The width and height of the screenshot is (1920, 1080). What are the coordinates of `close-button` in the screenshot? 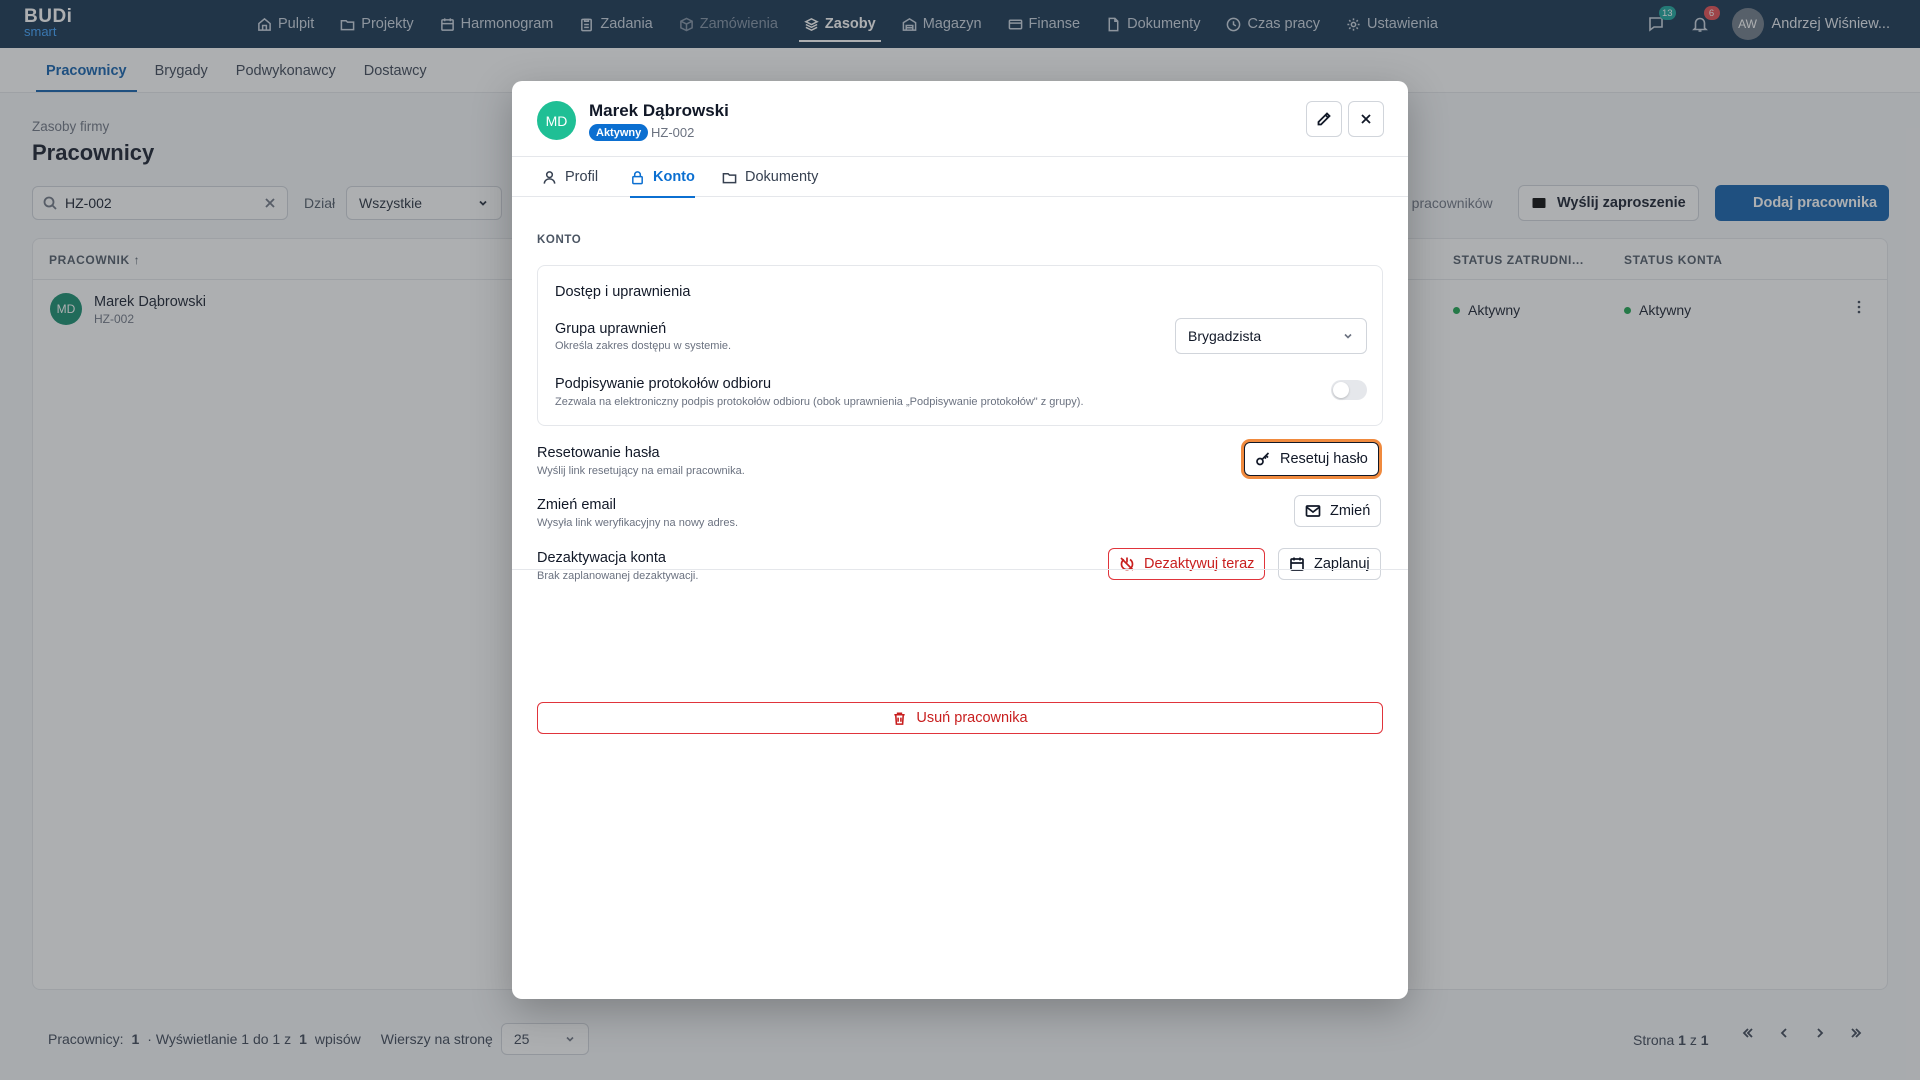 It's located at (1366, 119).